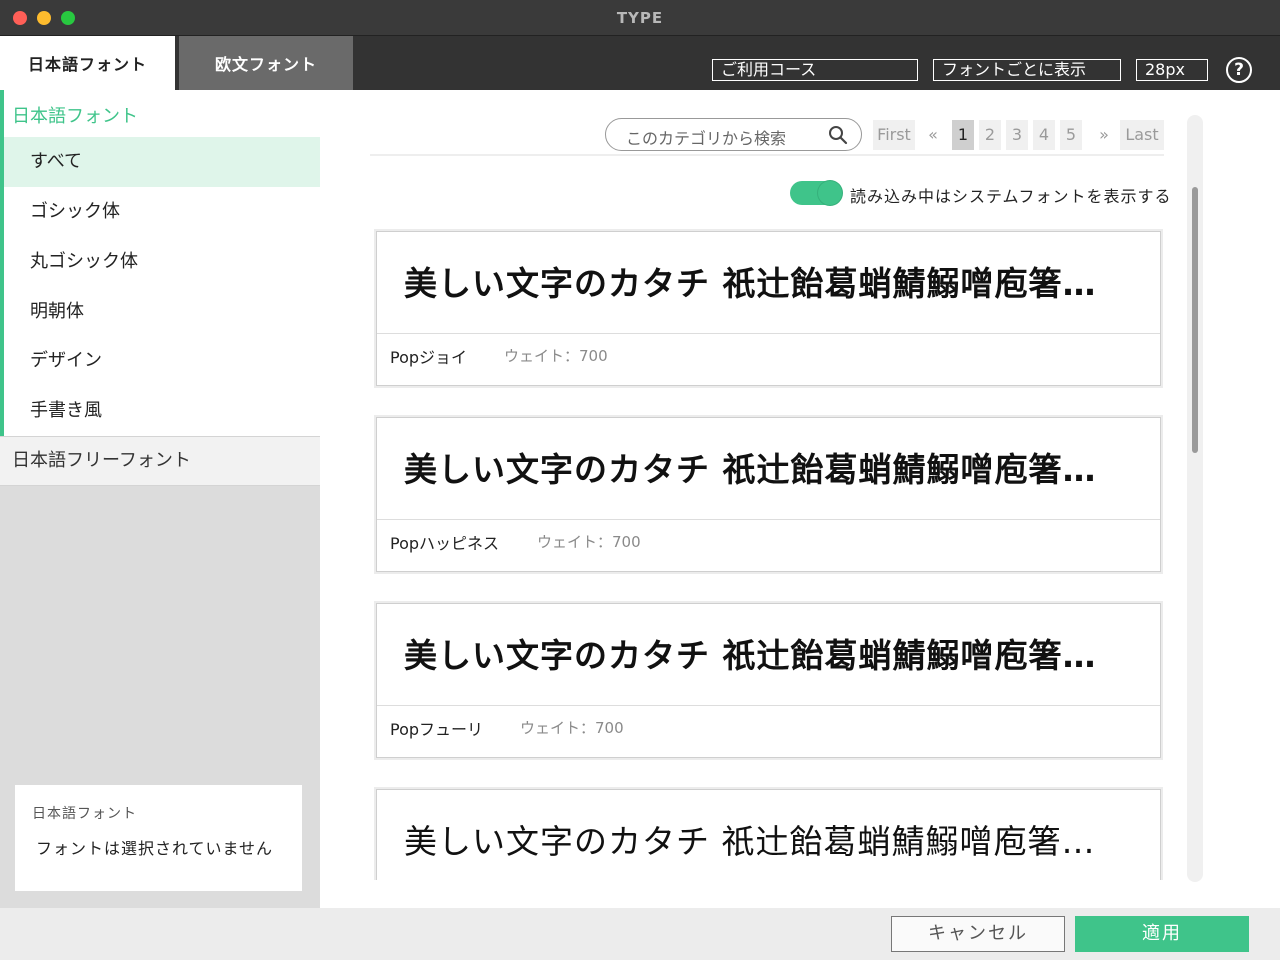 The height and width of the screenshot is (960, 1280). I want to click on footer: キャンセル 適用, so click(640, 934).